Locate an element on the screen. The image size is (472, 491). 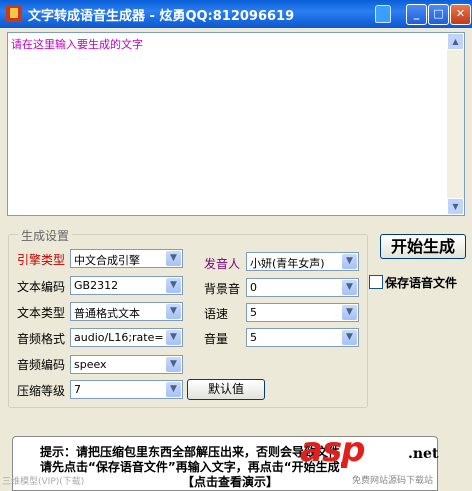
speaker-value: 小妍(青年女声) is located at coordinates (287, 263).